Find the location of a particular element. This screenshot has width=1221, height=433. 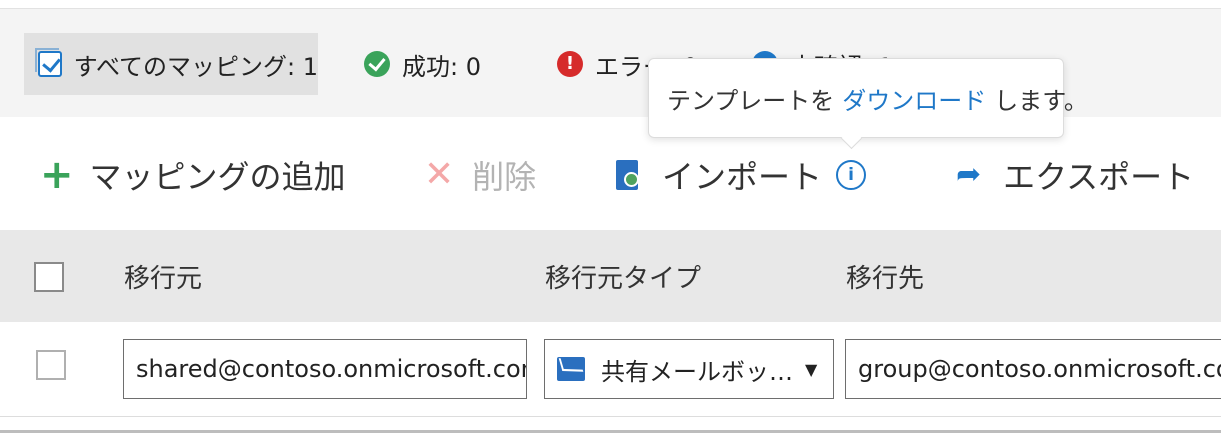

error-circle-icon: ! is located at coordinates (570, 64).